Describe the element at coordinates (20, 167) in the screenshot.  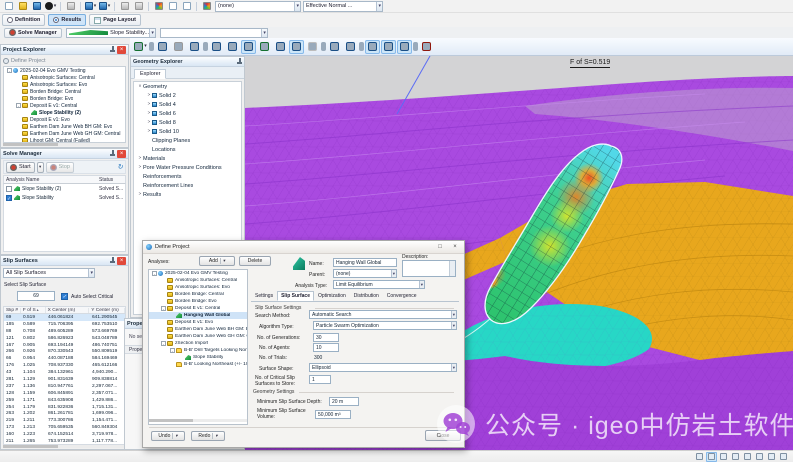
I see `start-button: Start` at that location.